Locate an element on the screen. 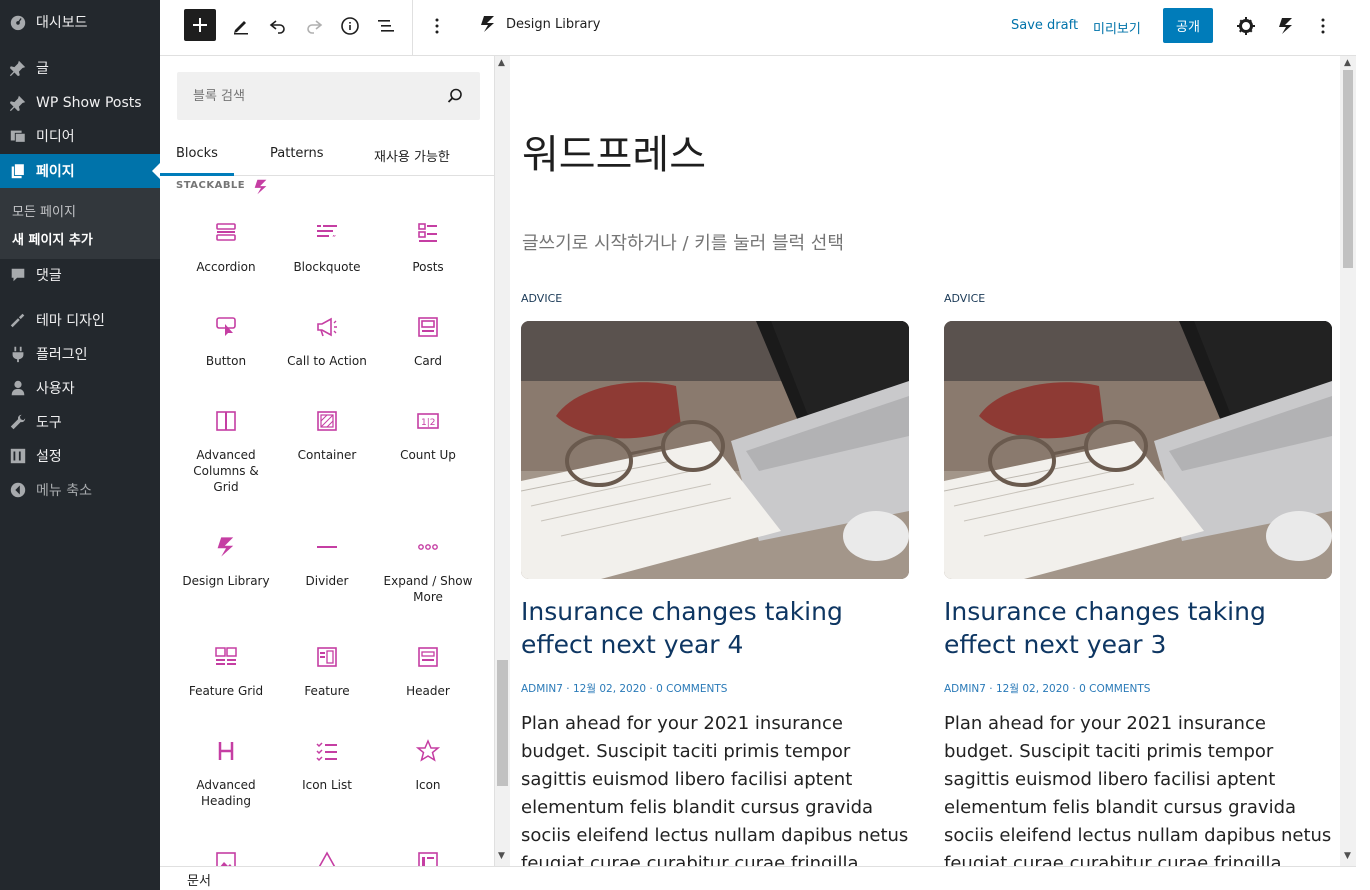 The image size is (1370, 890). block-notification is located at coordinates (327, 858).